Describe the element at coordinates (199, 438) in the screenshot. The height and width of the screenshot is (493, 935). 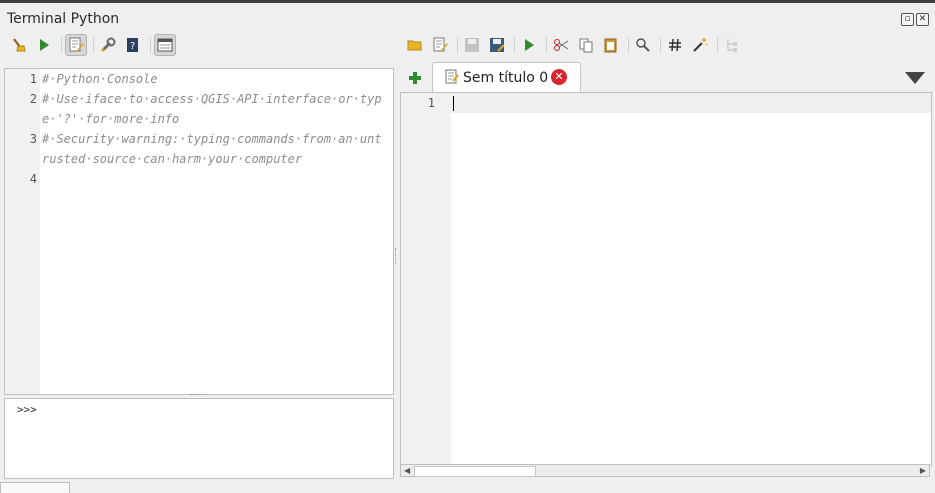
I see `console-input: >>>` at that location.